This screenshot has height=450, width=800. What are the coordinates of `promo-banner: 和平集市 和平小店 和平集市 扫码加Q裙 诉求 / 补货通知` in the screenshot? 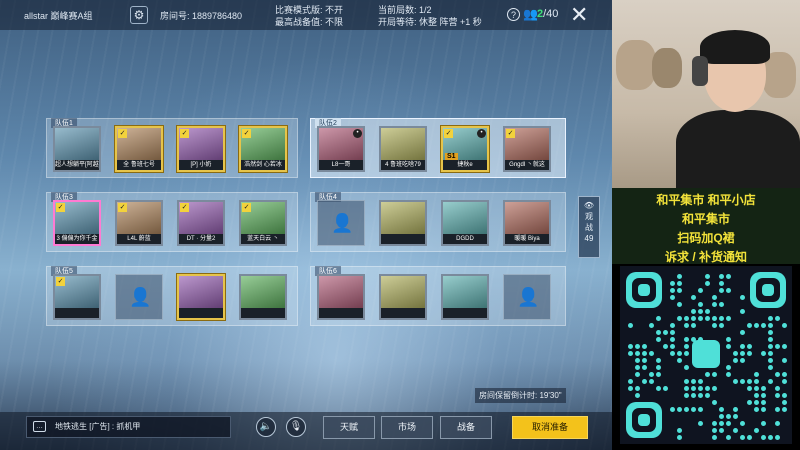 It's located at (706, 226).